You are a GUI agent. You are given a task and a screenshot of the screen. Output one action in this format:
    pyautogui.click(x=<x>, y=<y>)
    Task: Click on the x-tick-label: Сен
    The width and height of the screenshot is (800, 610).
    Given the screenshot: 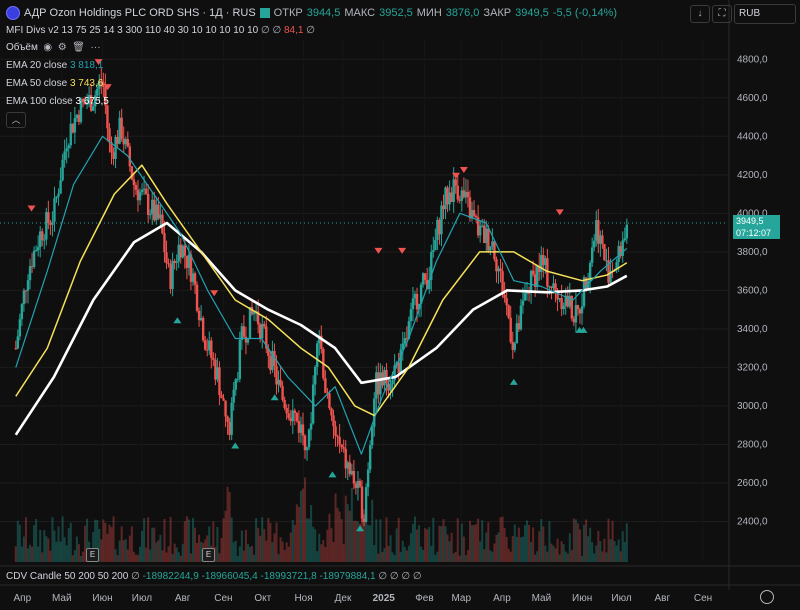 What is the action you would take?
    pyautogui.click(x=703, y=598)
    